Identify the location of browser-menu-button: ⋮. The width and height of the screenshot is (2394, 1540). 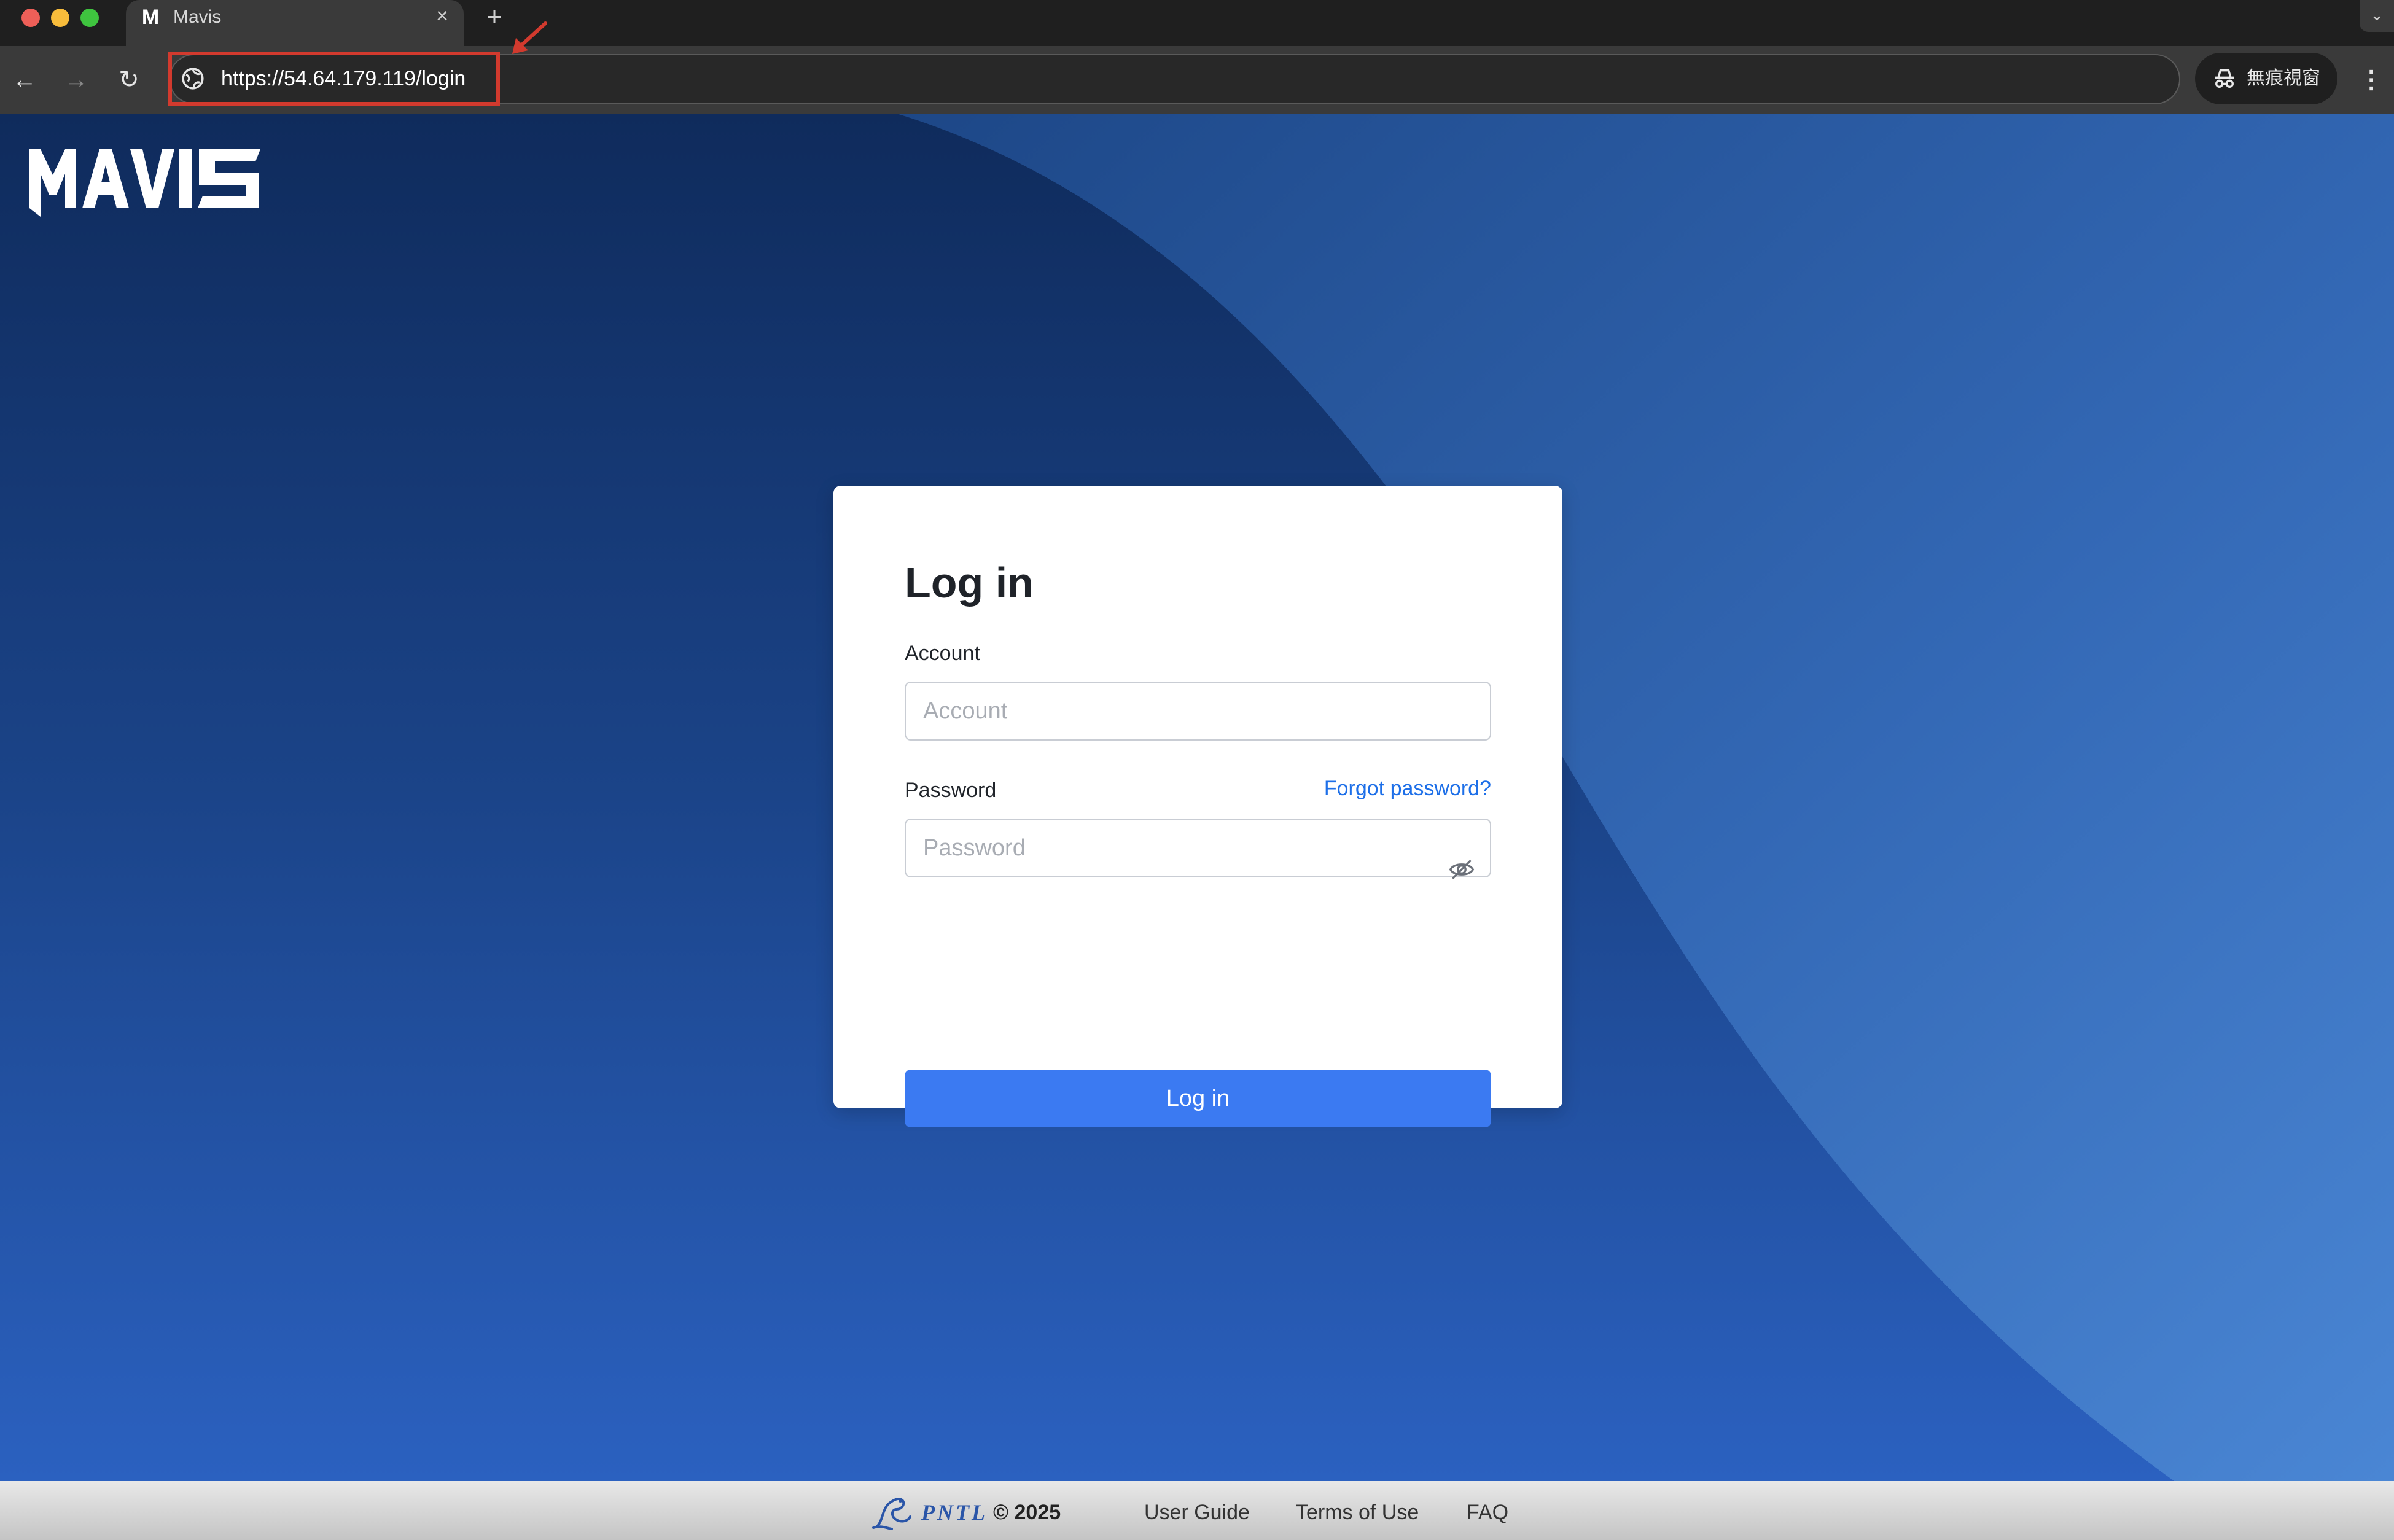
(2371, 79).